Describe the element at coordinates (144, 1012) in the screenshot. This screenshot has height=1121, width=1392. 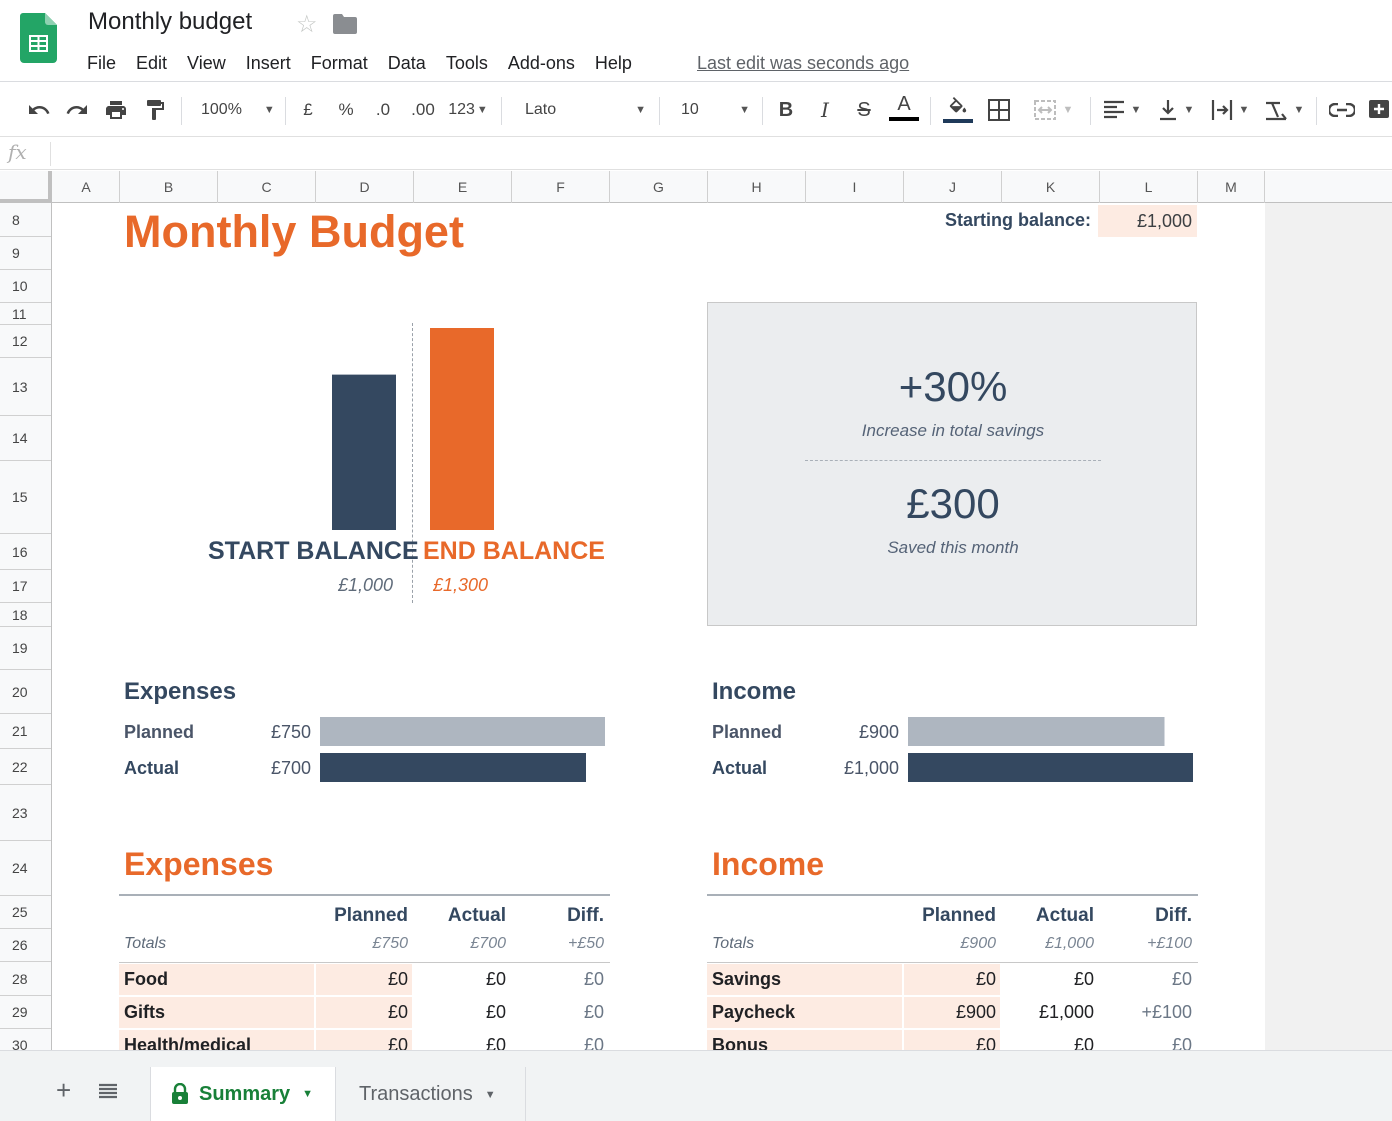
I see `table-row-name: Gifts` at that location.